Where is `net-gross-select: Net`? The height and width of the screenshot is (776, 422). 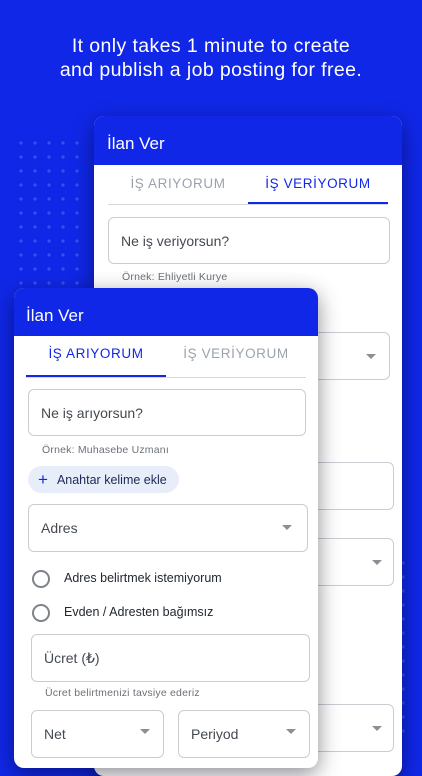 net-gross-select: Net is located at coordinates (97, 734).